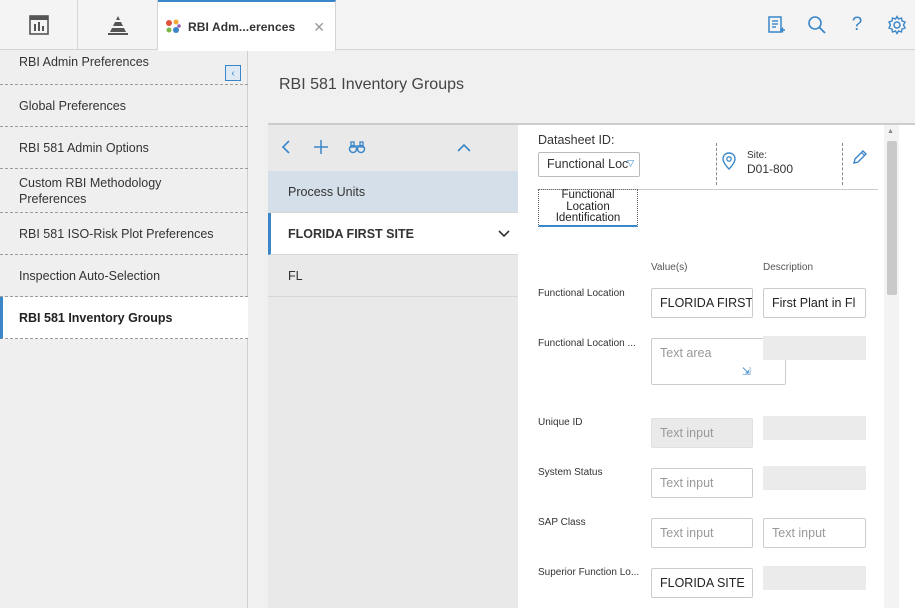 The image size is (915, 608). I want to click on tree-row-process-units: Process Units, so click(393, 192).